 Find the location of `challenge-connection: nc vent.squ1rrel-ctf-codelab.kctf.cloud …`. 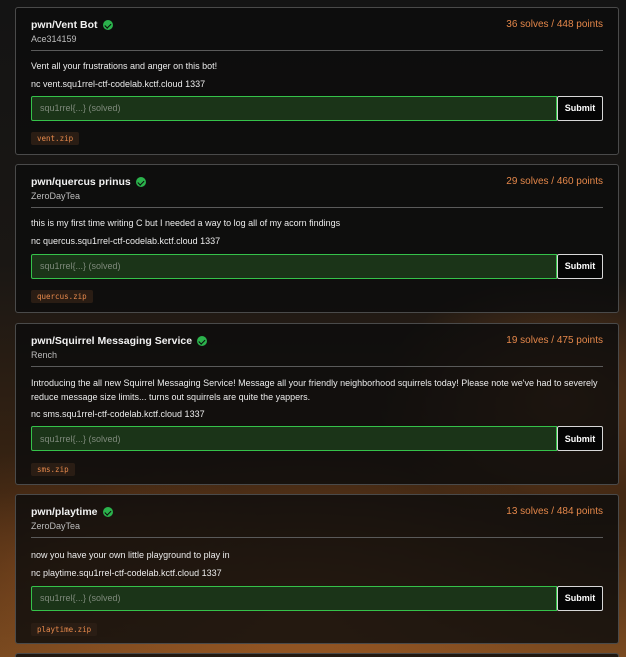

challenge-connection: nc vent.squ1rrel-ctf-codelab.kctf.cloud … is located at coordinates (118, 83).